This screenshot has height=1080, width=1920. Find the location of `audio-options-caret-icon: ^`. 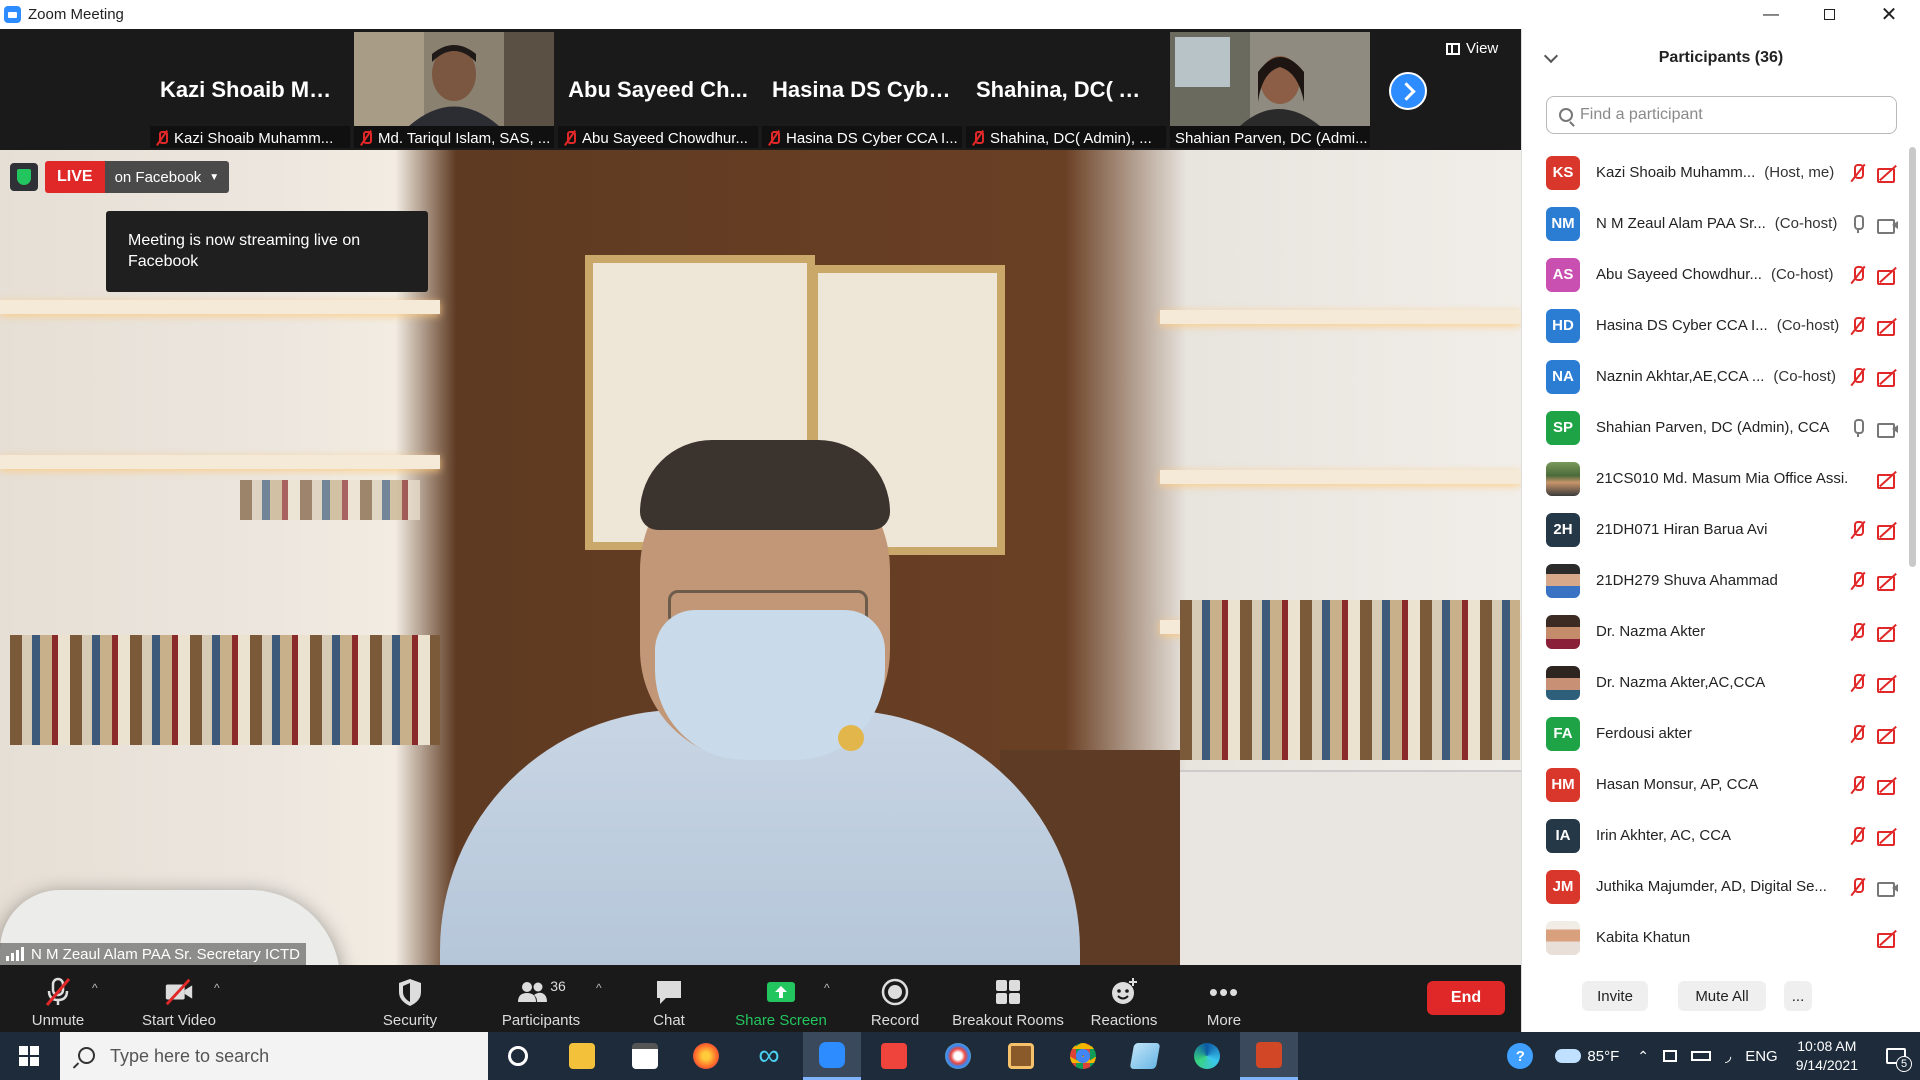

audio-options-caret-icon: ^ is located at coordinates (95, 988).